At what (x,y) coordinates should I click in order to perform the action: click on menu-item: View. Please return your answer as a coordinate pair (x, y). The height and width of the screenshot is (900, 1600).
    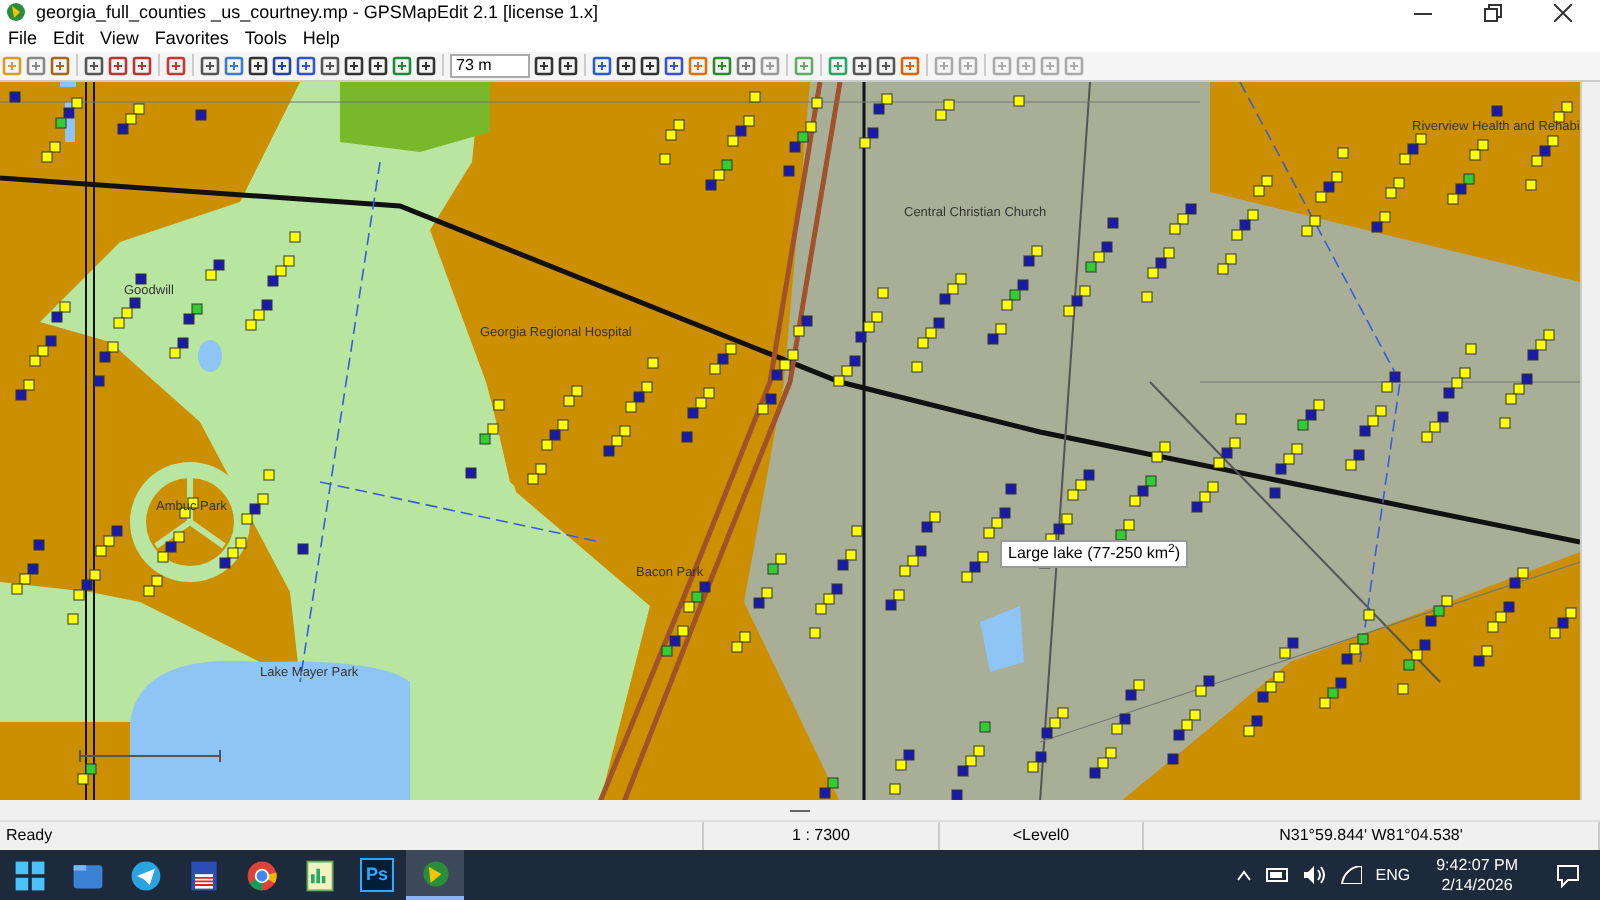
    Looking at the image, I should click on (119, 39).